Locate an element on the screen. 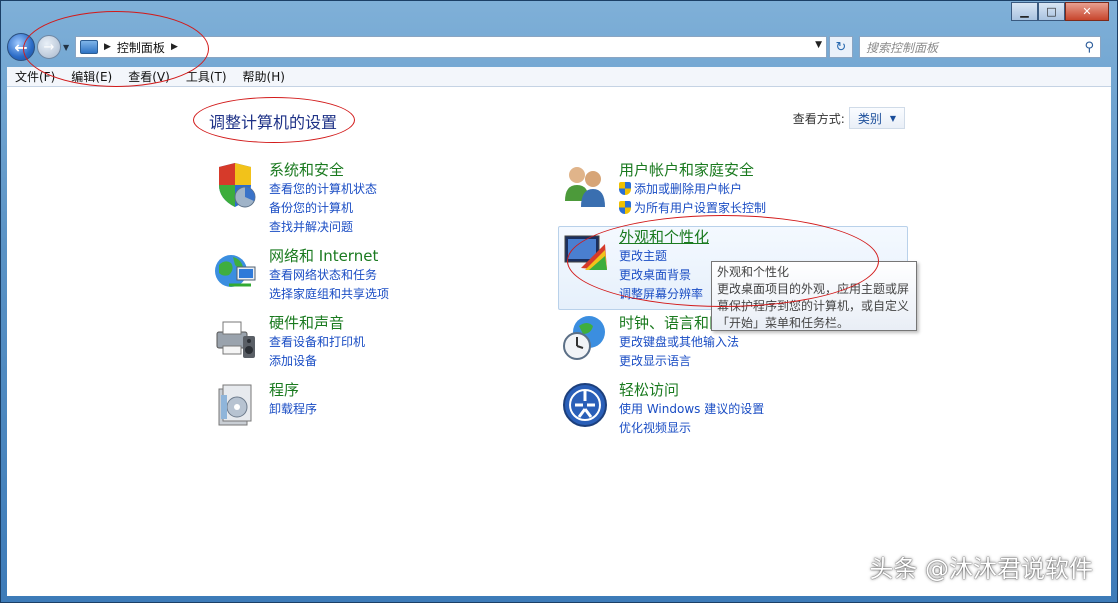 This screenshot has height=603, width=1118. link-label: 添加或删除用户帐户 is located at coordinates (688, 189).